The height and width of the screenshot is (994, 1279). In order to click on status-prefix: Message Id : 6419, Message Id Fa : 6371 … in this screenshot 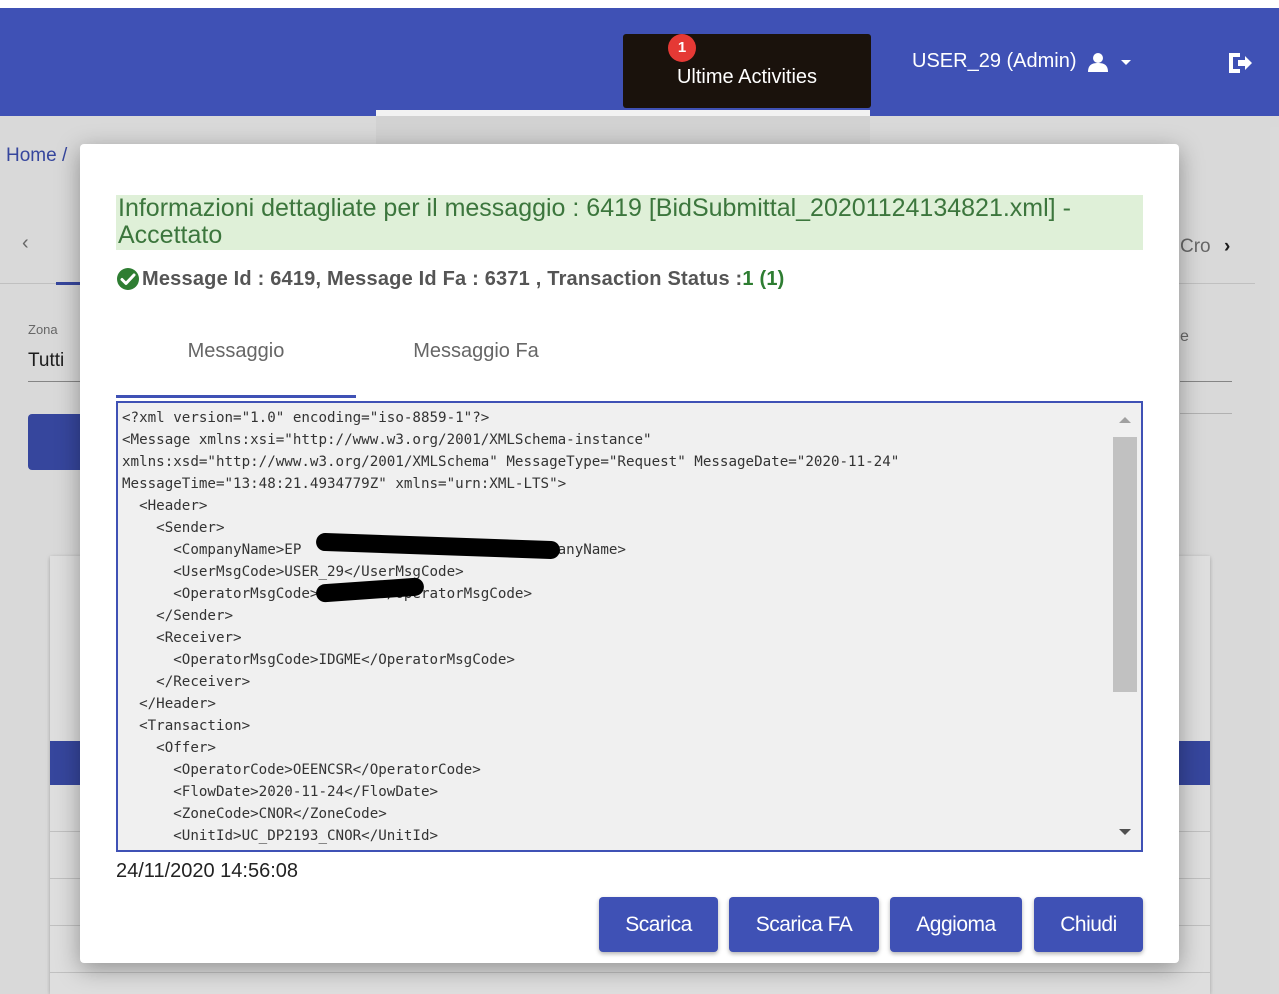, I will do `click(442, 278)`.